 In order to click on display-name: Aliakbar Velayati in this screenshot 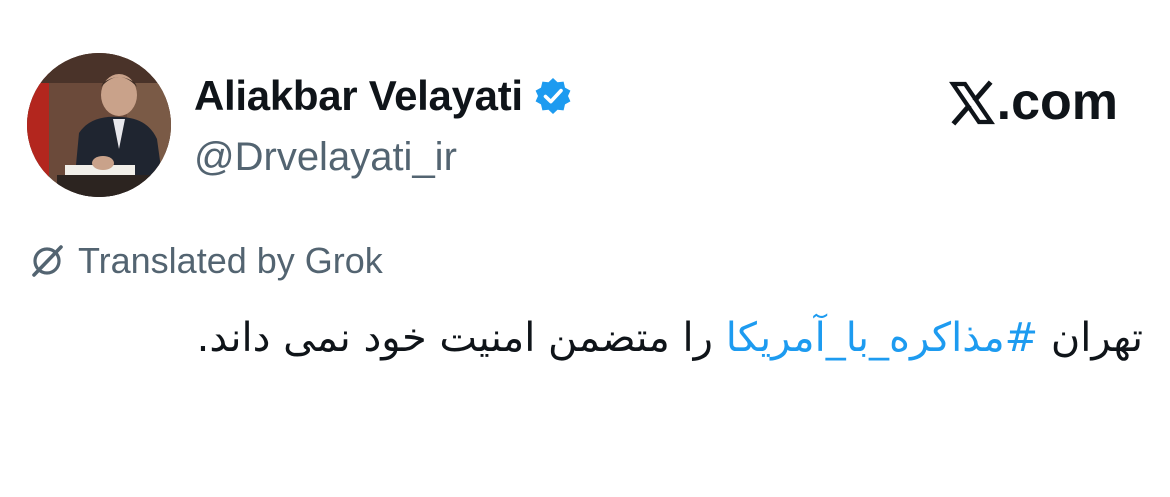, I will do `click(358, 96)`.